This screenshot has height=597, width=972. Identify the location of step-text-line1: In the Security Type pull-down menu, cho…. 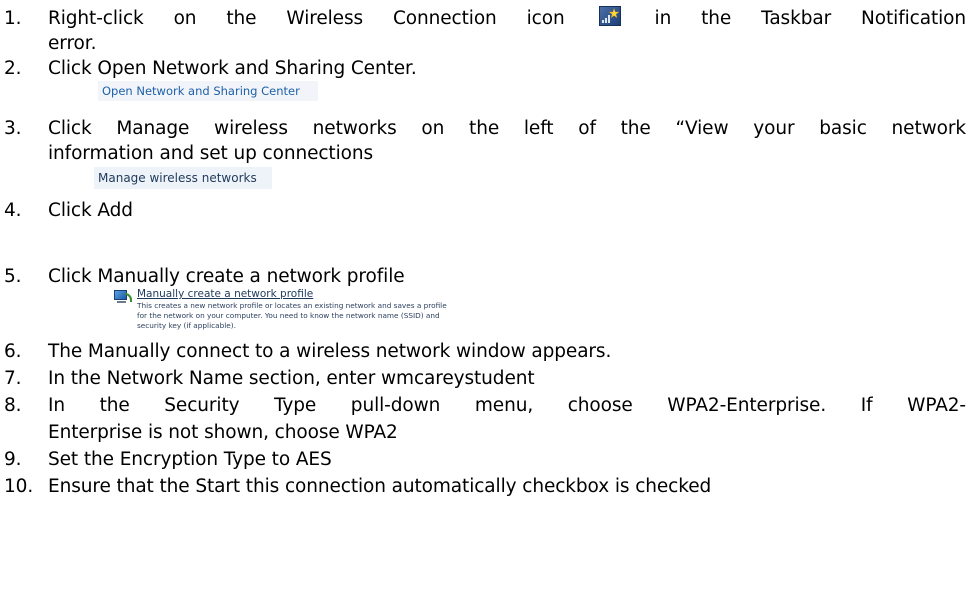
(507, 405).